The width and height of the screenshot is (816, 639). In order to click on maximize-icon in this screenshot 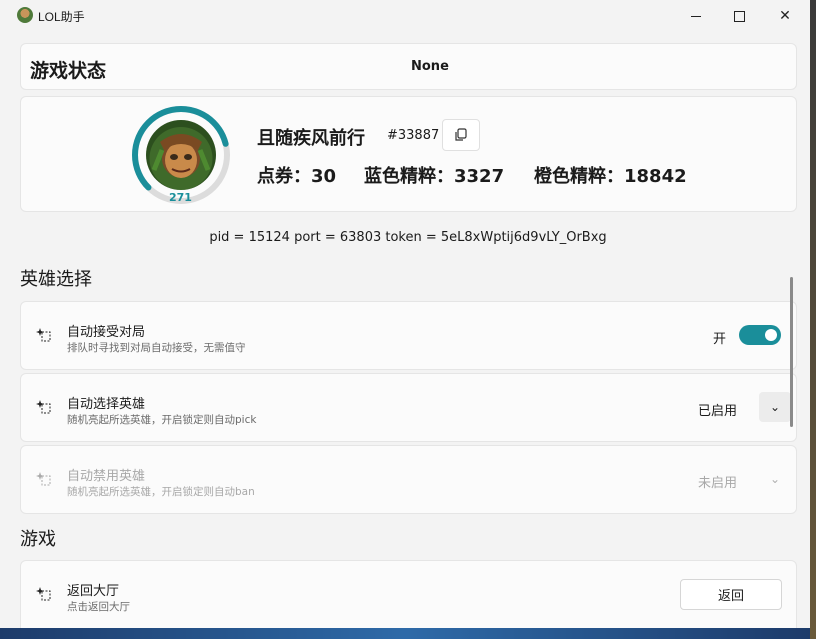, I will do `click(739, 16)`.